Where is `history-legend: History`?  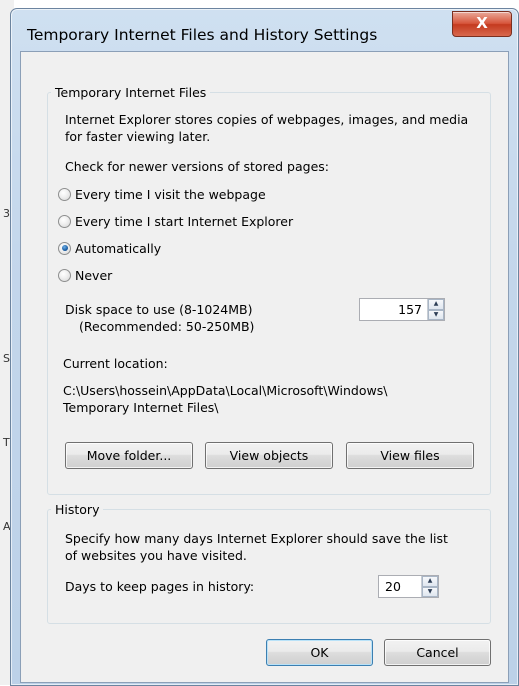 history-legend: History is located at coordinates (77, 509).